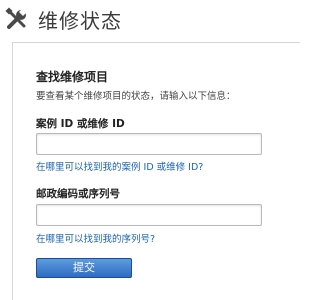 This screenshot has width=320, height=300. Describe the element at coordinates (78, 194) in the screenshot. I see `postal-serial-label: 邮政编码或序列号` at that location.